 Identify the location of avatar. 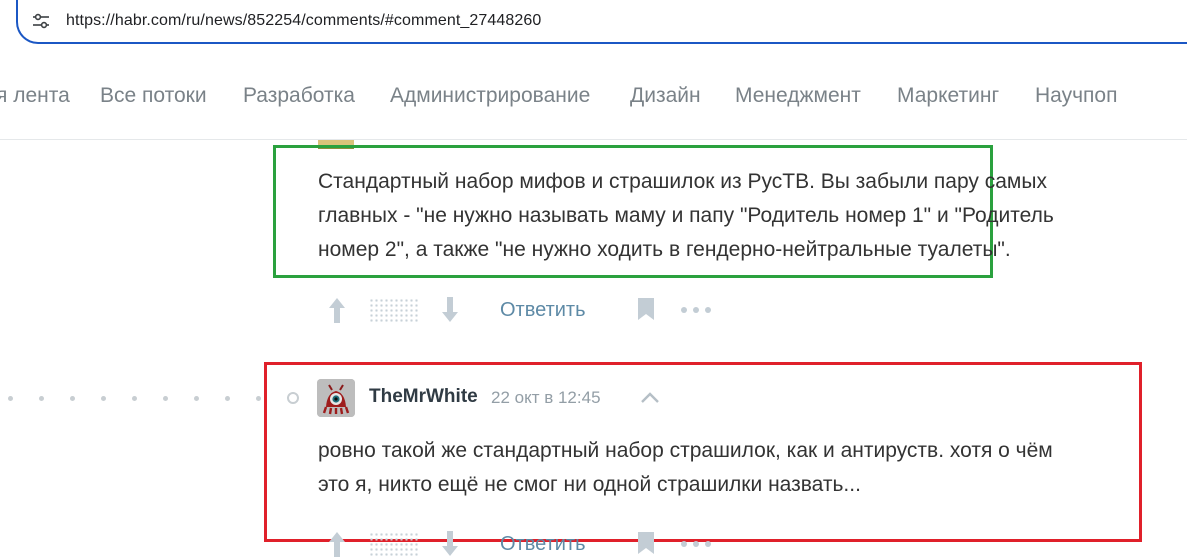
(336, 398).